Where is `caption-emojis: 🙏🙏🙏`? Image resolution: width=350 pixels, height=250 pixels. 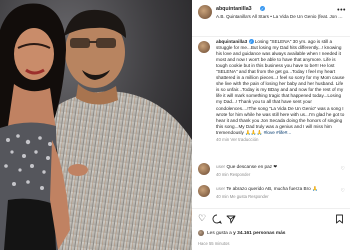
caption-emojis: 🙏🙏🙏 is located at coordinates (254, 132).